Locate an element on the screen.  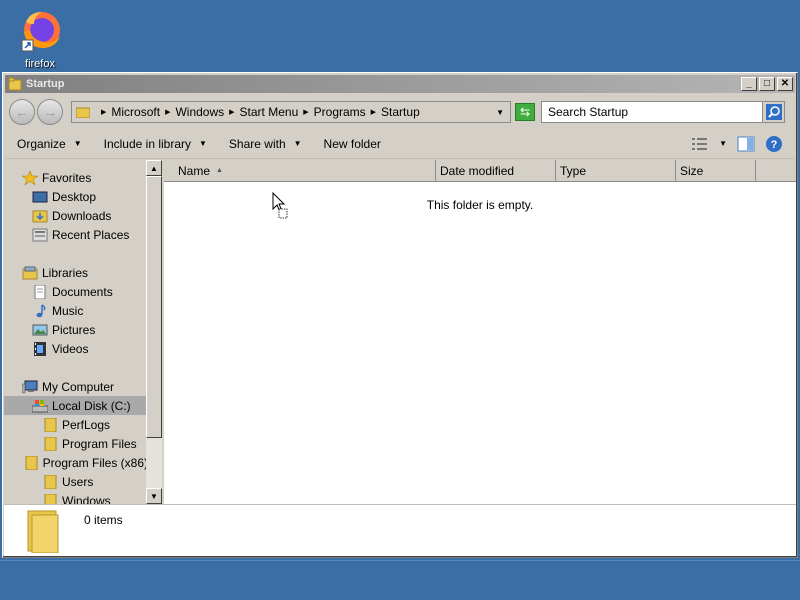
include-in-library-button: Include in library ▼ is located at coordinates (155, 144).